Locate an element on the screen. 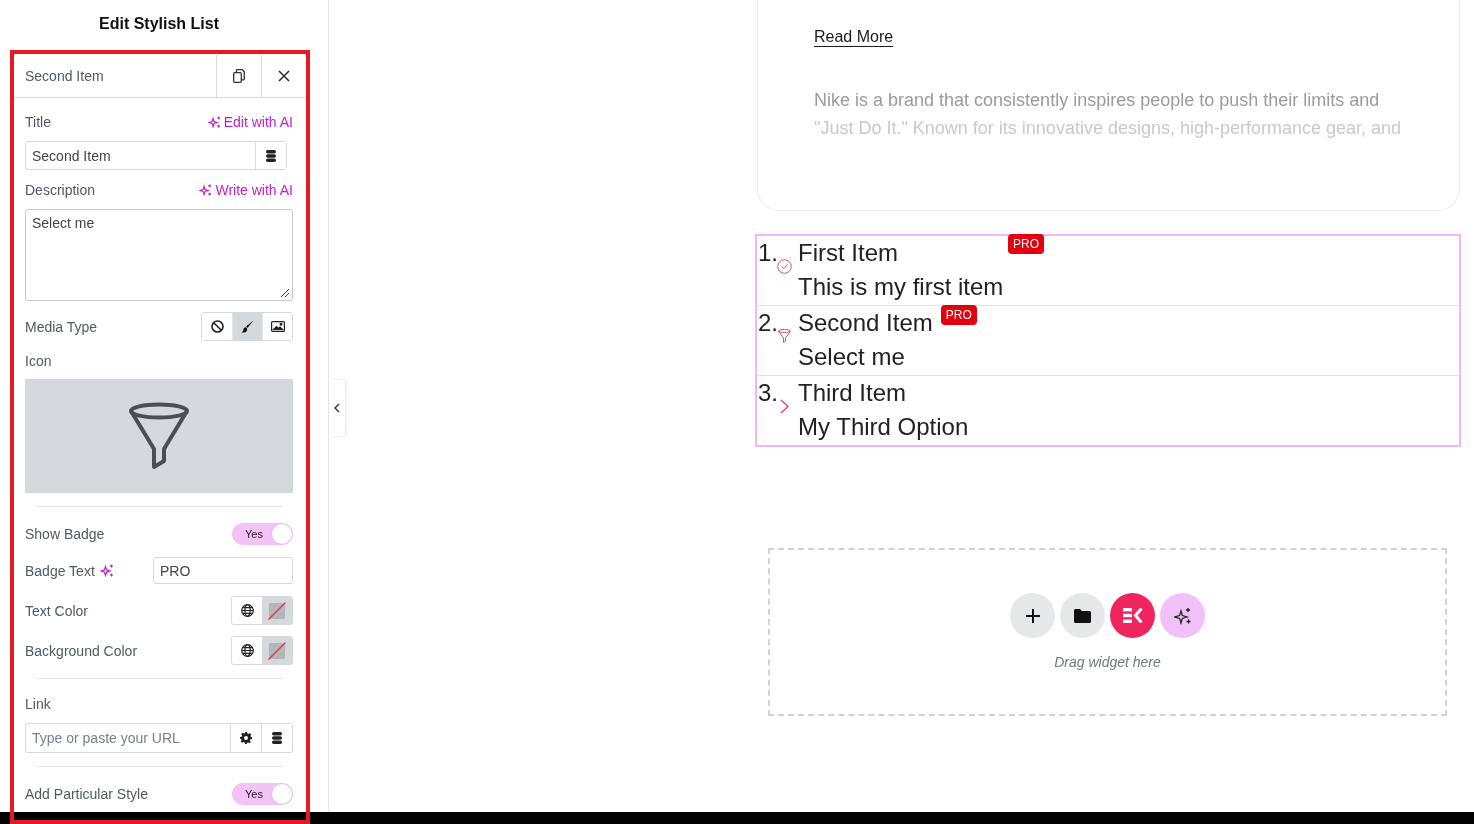  kit-logo-icon is located at coordinates (1132, 615).